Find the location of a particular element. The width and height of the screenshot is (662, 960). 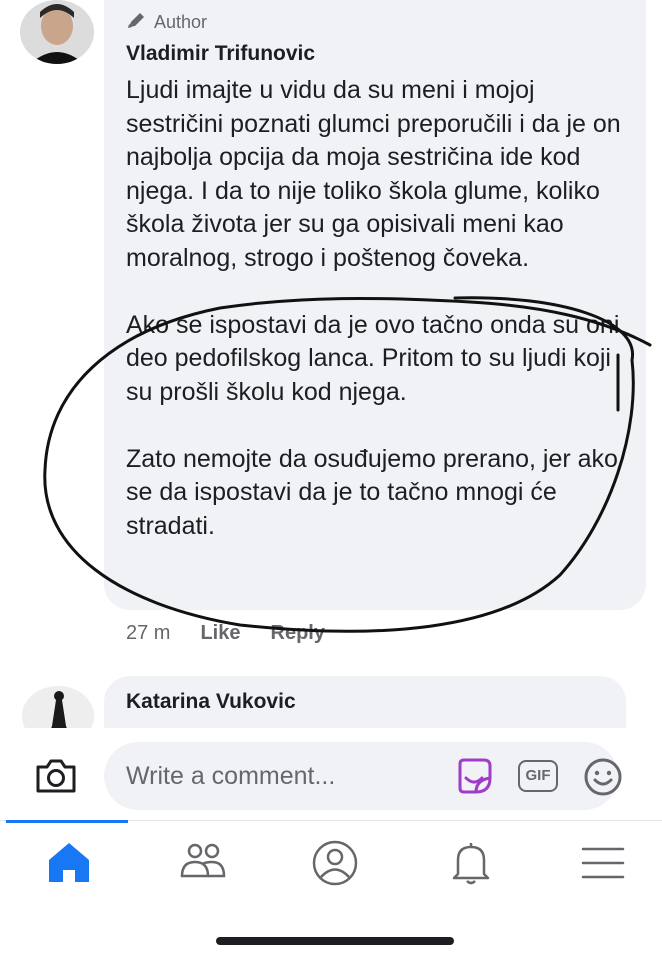

comment-author-name: Katarina Vukovic is located at coordinates (211, 702).